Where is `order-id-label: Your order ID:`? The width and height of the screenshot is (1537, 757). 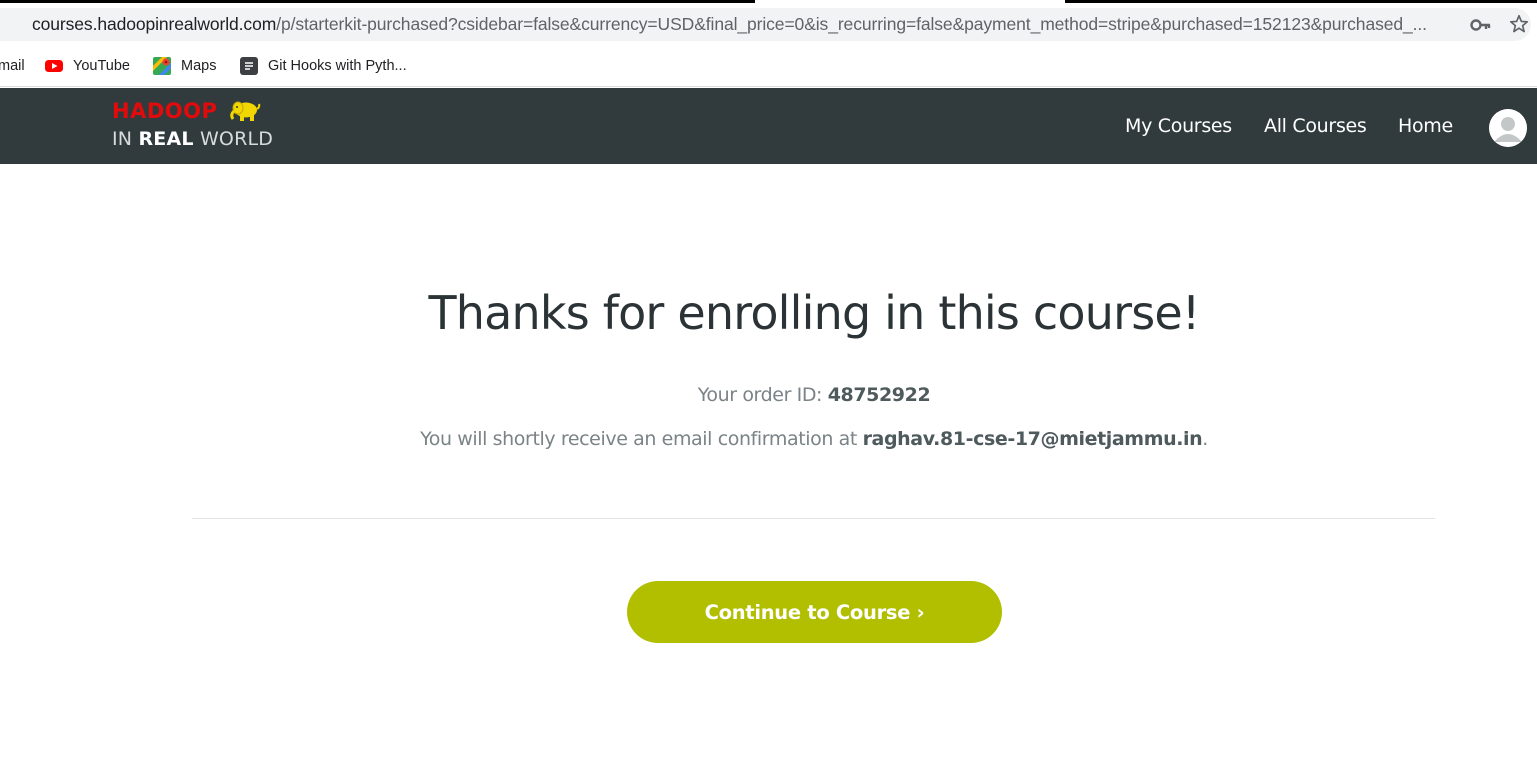
order-id-label: Your order ID: is located at coordinates (762, 395).